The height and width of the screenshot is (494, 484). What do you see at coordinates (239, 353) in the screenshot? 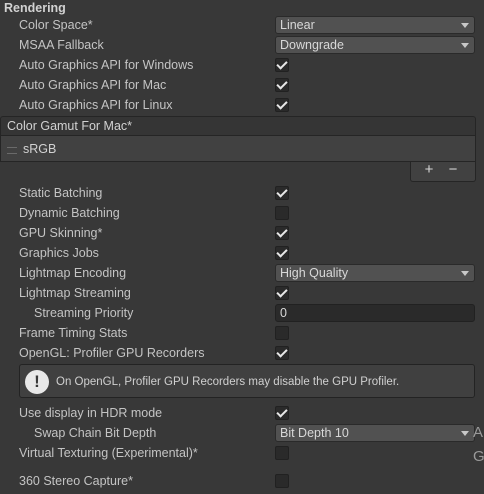
I see `opengl-profiler-row: OpenGL: Profiler GPU Recorders` at bounding box center [239, 353].